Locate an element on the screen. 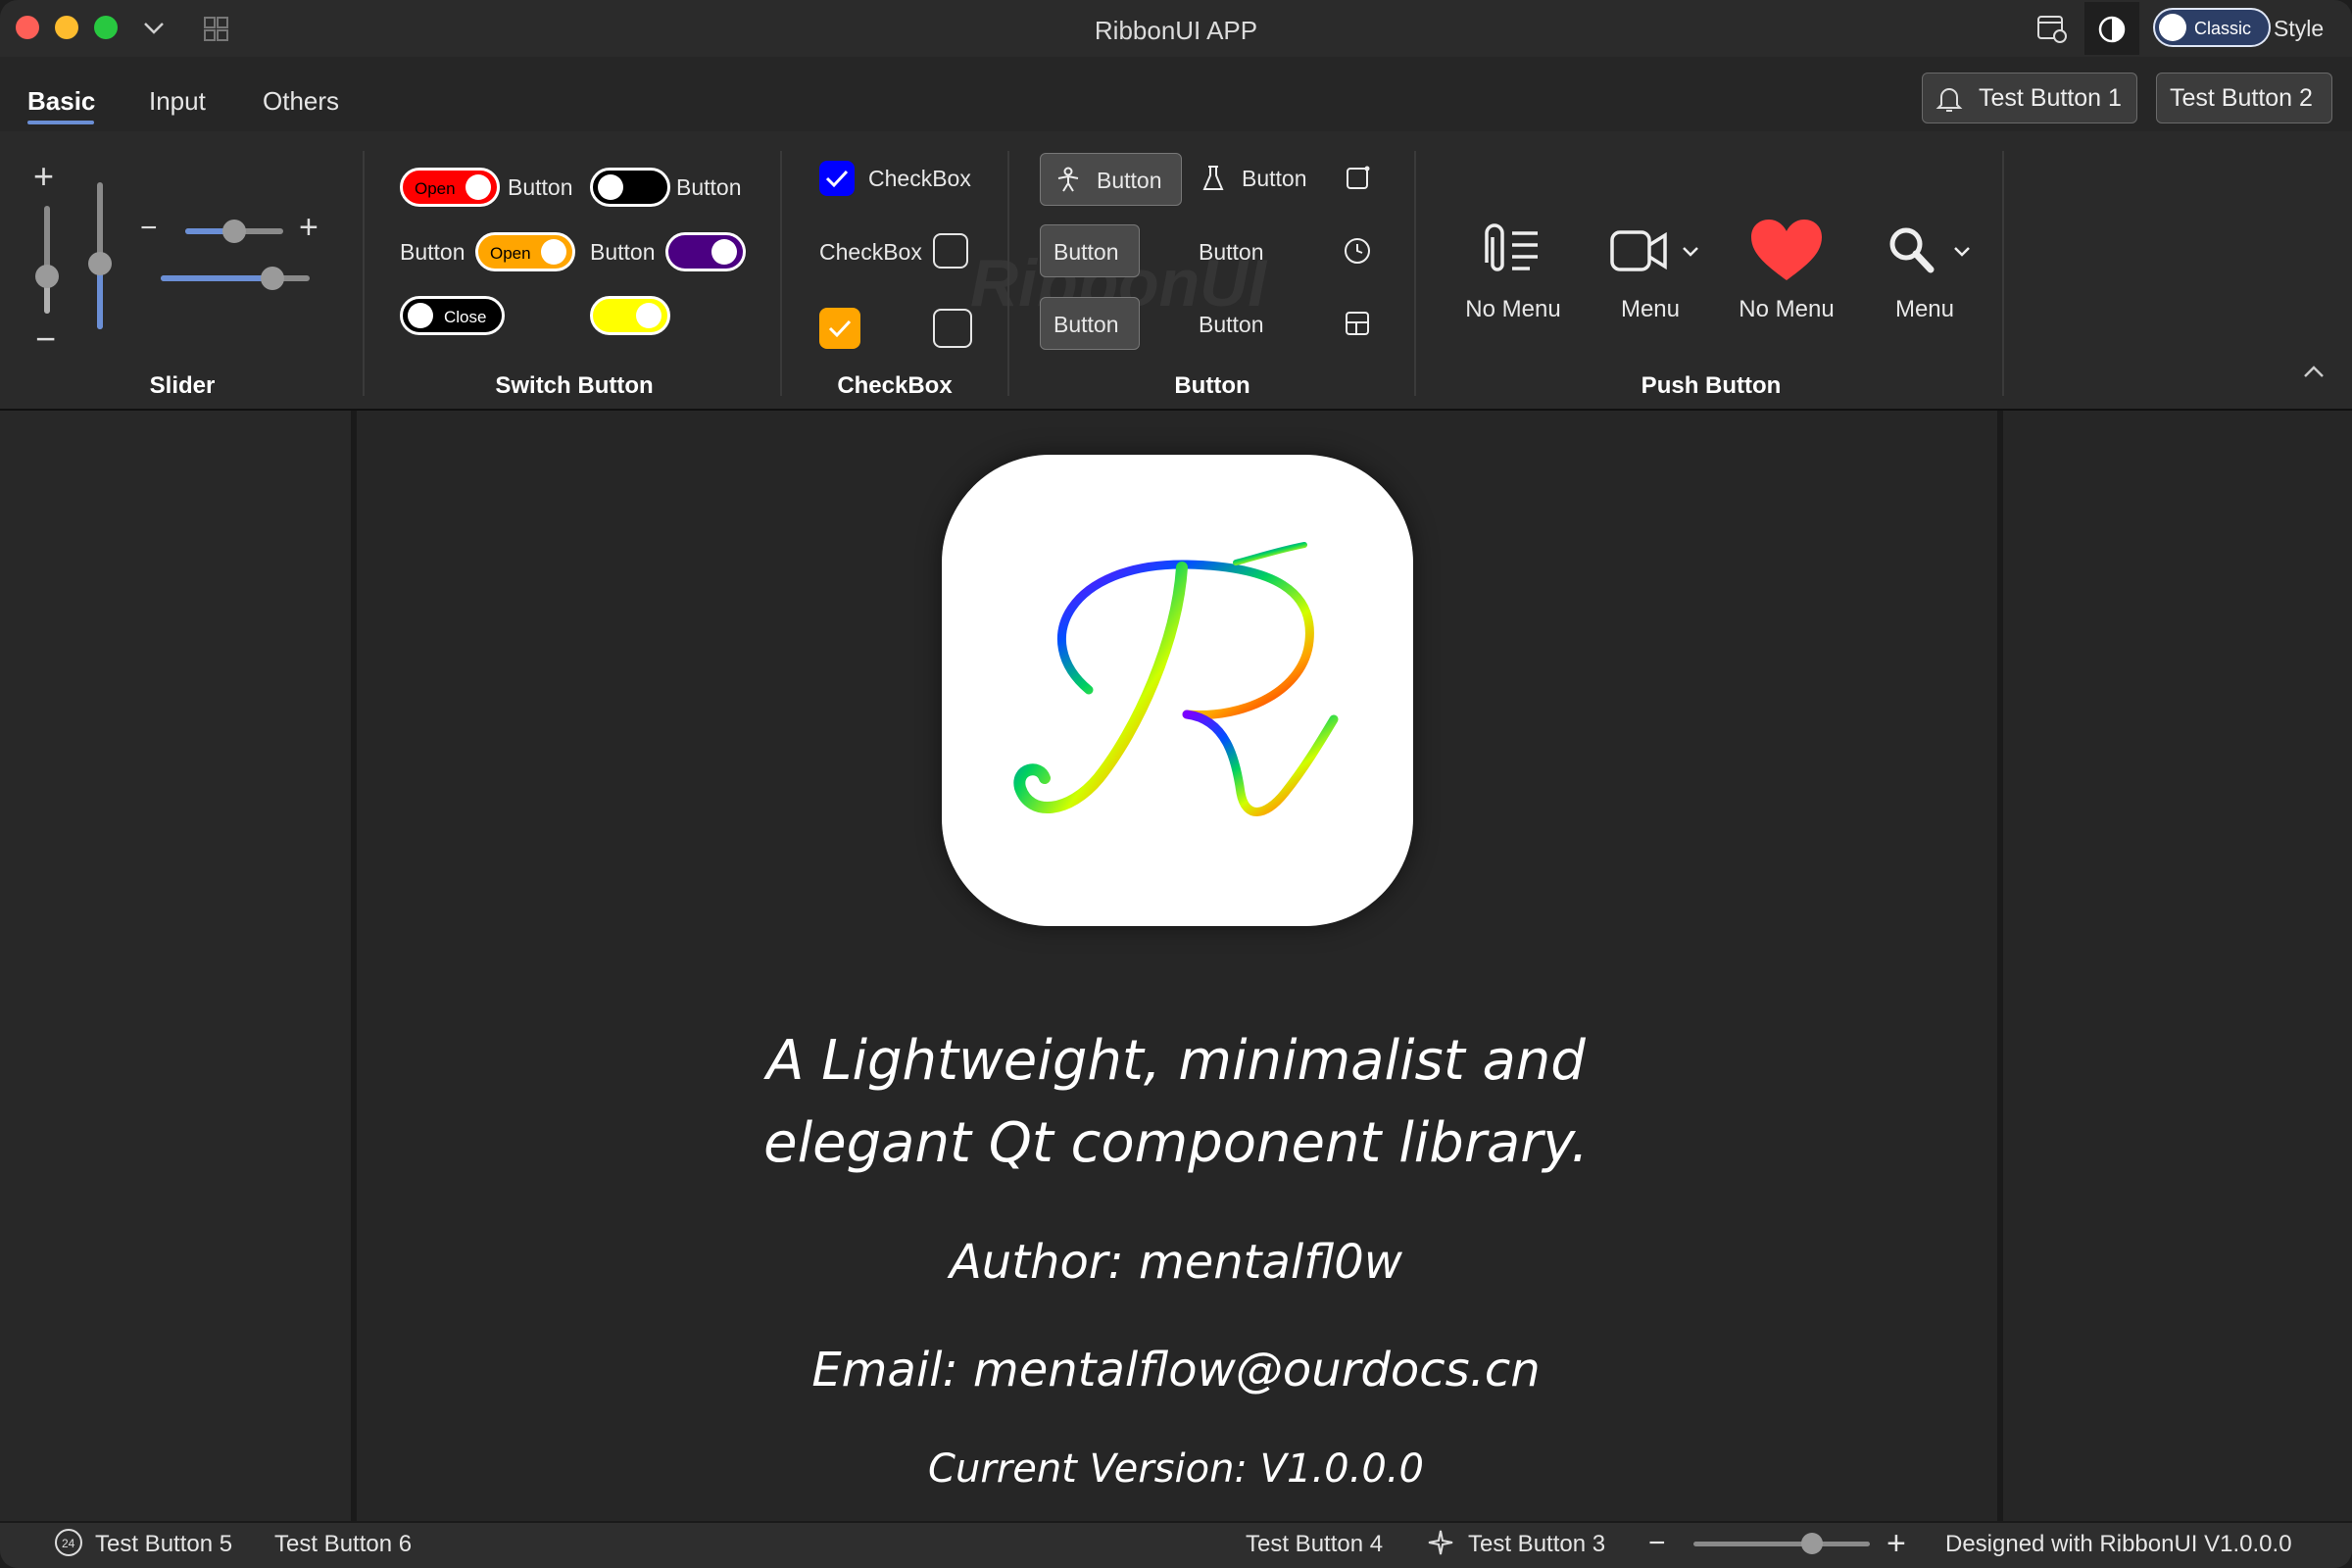 The image size is (2352, 1568). window-settings-icon is located at coordinates (2052, 28).